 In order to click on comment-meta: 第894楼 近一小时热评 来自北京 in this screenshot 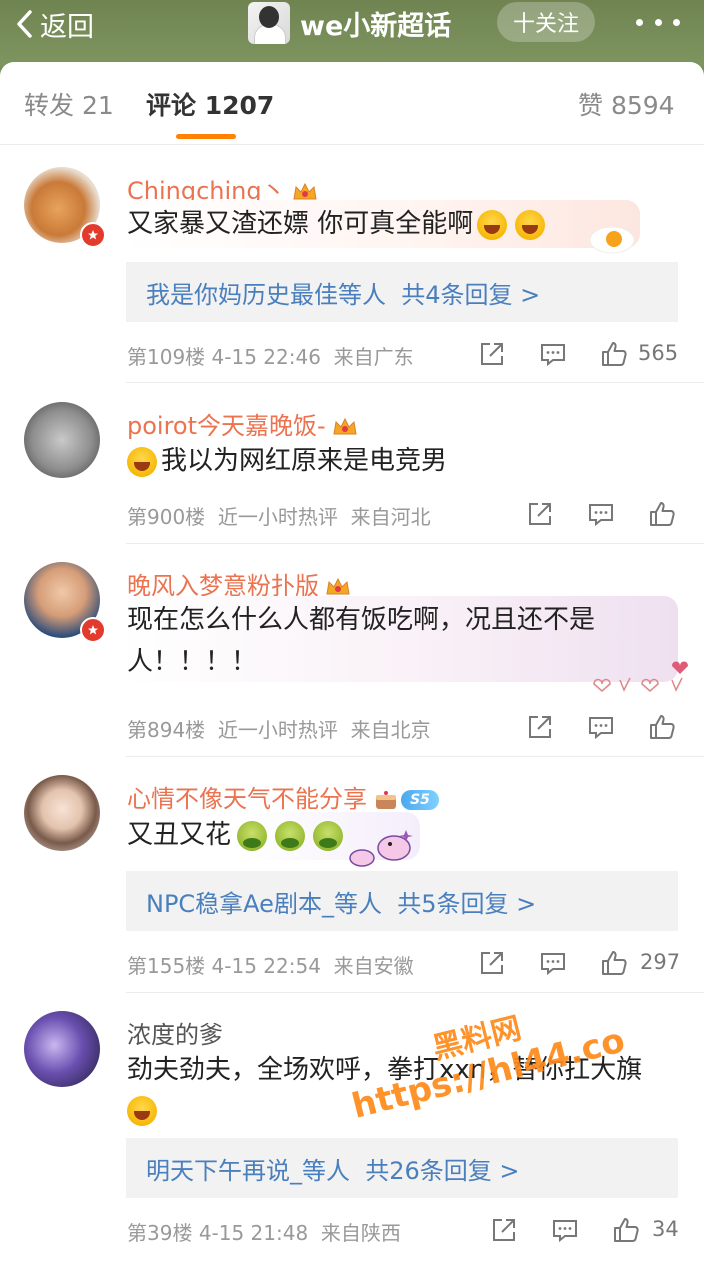, I will do `click(279, 730)`.